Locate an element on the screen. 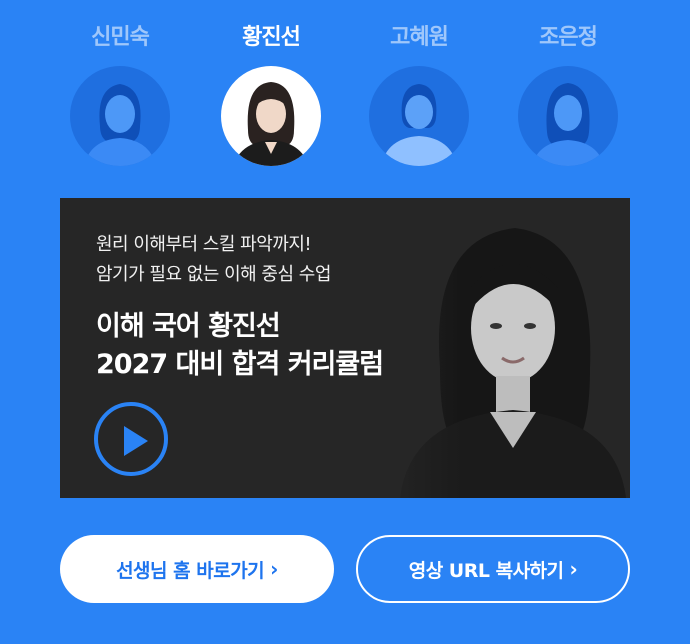 Image resolution: width=690 pixels, height=644 pixels. teacher-name: 조은정 is located at coordinates (568, 37).